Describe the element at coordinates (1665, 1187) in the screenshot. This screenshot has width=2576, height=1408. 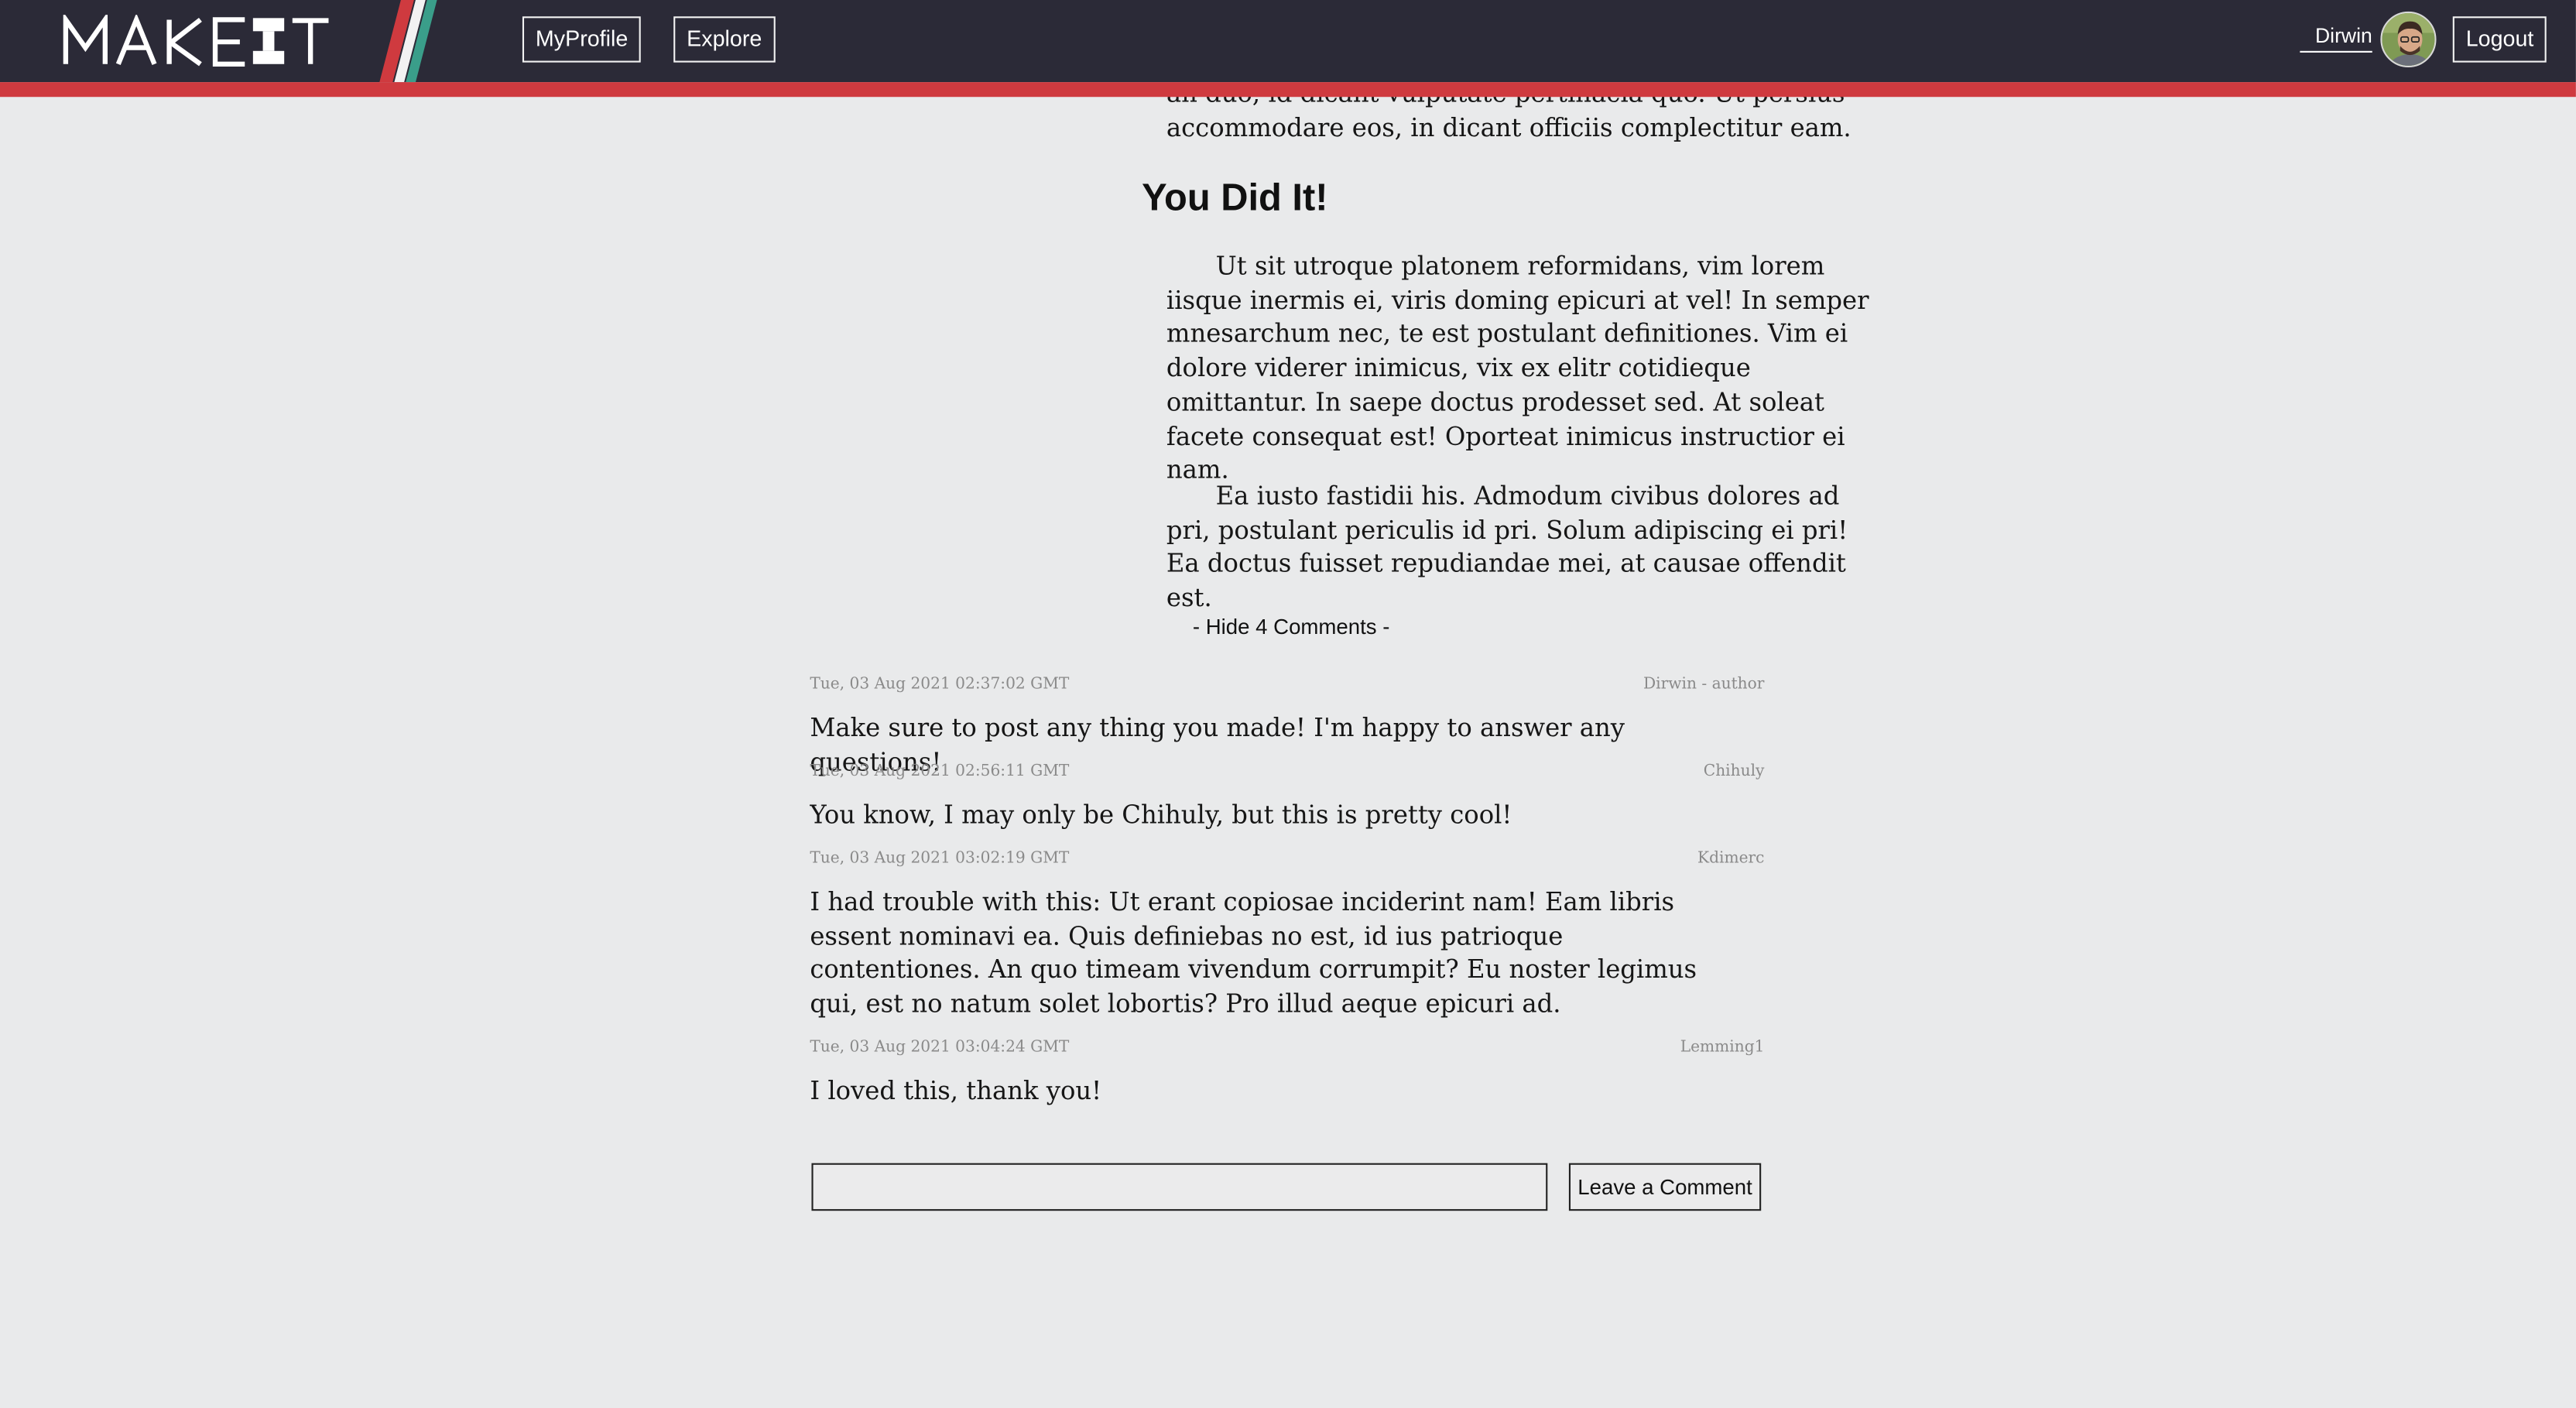
I see `leave-comment-button: Leave a Comment` at that location.